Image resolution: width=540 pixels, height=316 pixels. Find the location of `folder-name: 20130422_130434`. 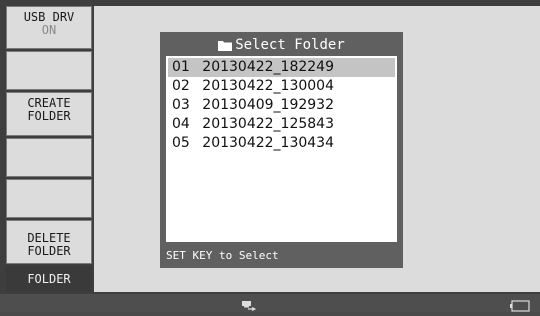

folder-name: 20130422_130434 is located at coordinates (268, 143).